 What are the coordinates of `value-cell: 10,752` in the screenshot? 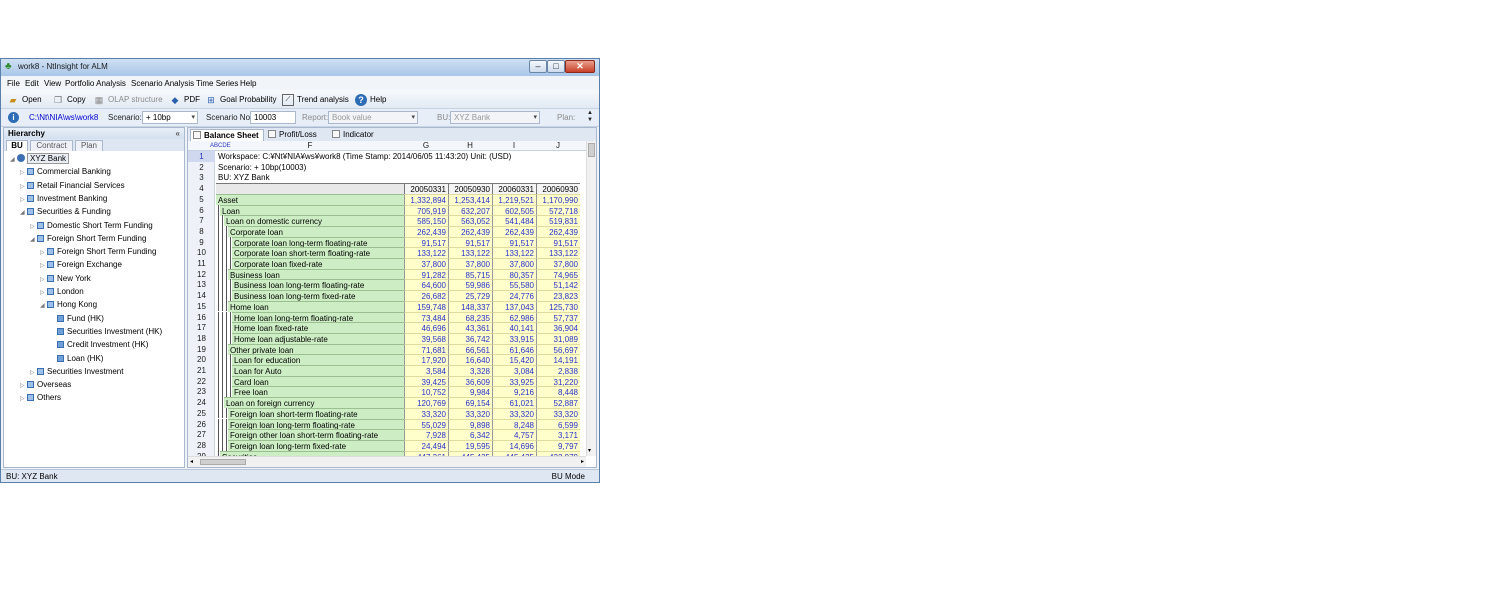 It's located at (426, 392).